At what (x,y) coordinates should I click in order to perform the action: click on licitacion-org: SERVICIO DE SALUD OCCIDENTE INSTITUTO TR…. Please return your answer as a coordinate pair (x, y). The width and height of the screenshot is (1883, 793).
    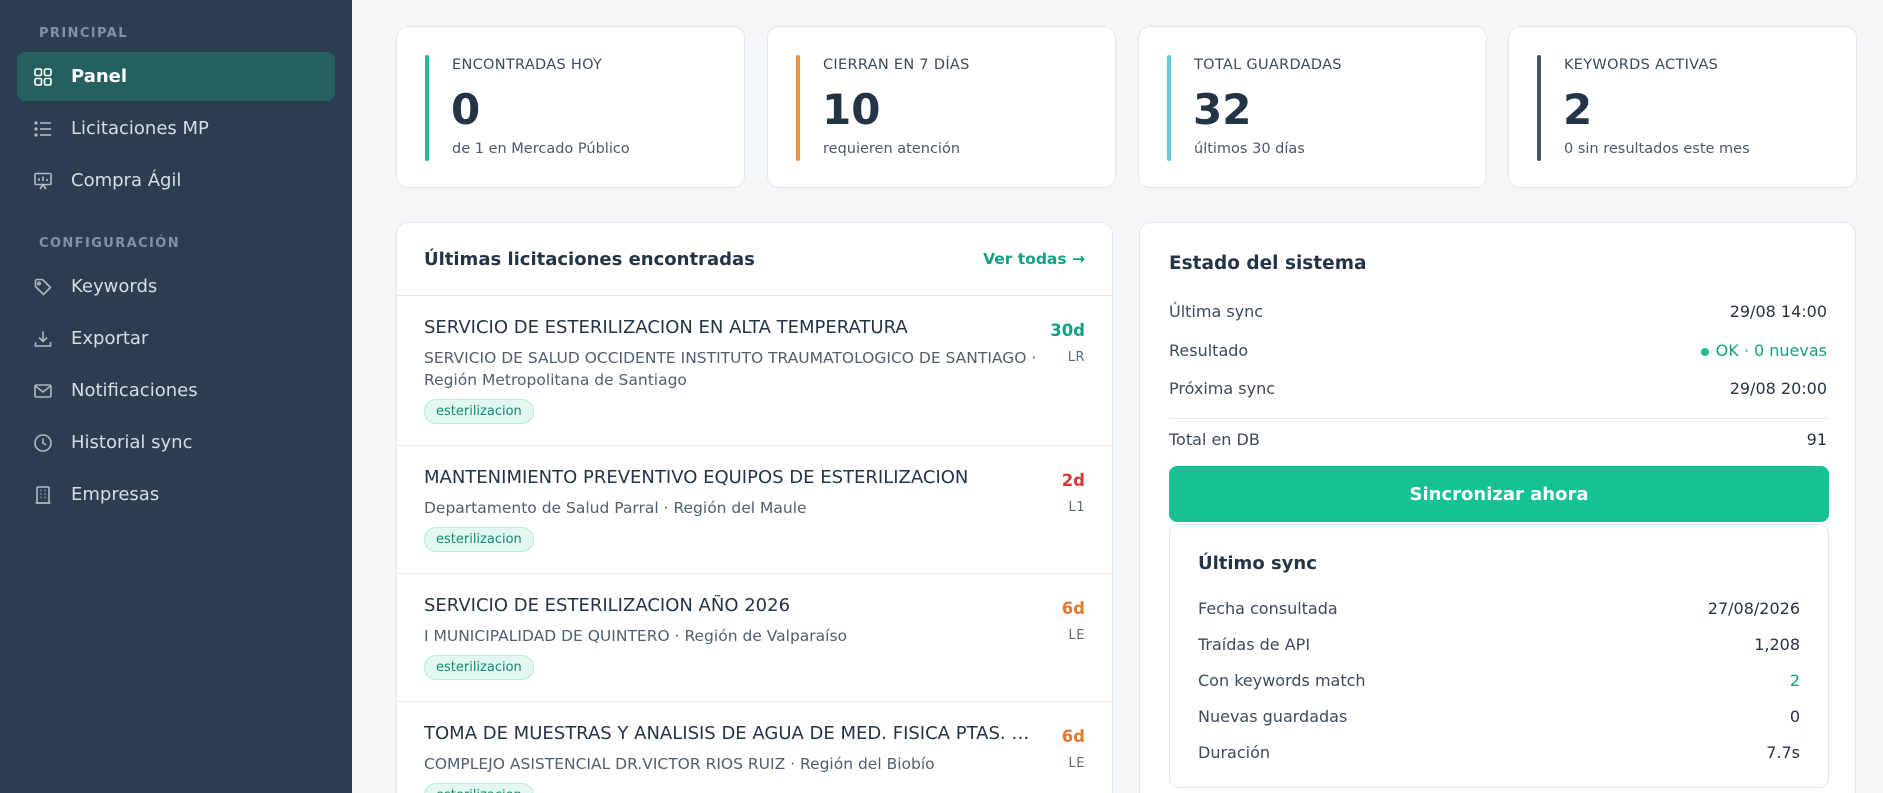
    Looking at the image, I should click on (730, 369).